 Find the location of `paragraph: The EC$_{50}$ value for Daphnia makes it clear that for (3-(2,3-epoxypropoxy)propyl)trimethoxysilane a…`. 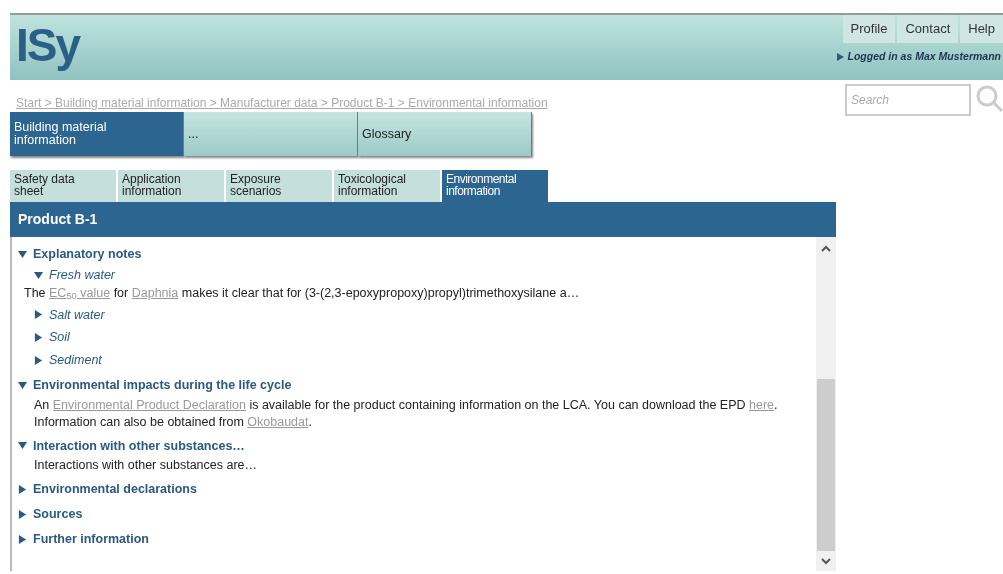

paragraph: The EC$_{50}$ value for Daphnia makes it clear that for (3-(2,3-epoxypropoxy)propyl)trimethoxysilane a… is located at coordinates (302, 293).